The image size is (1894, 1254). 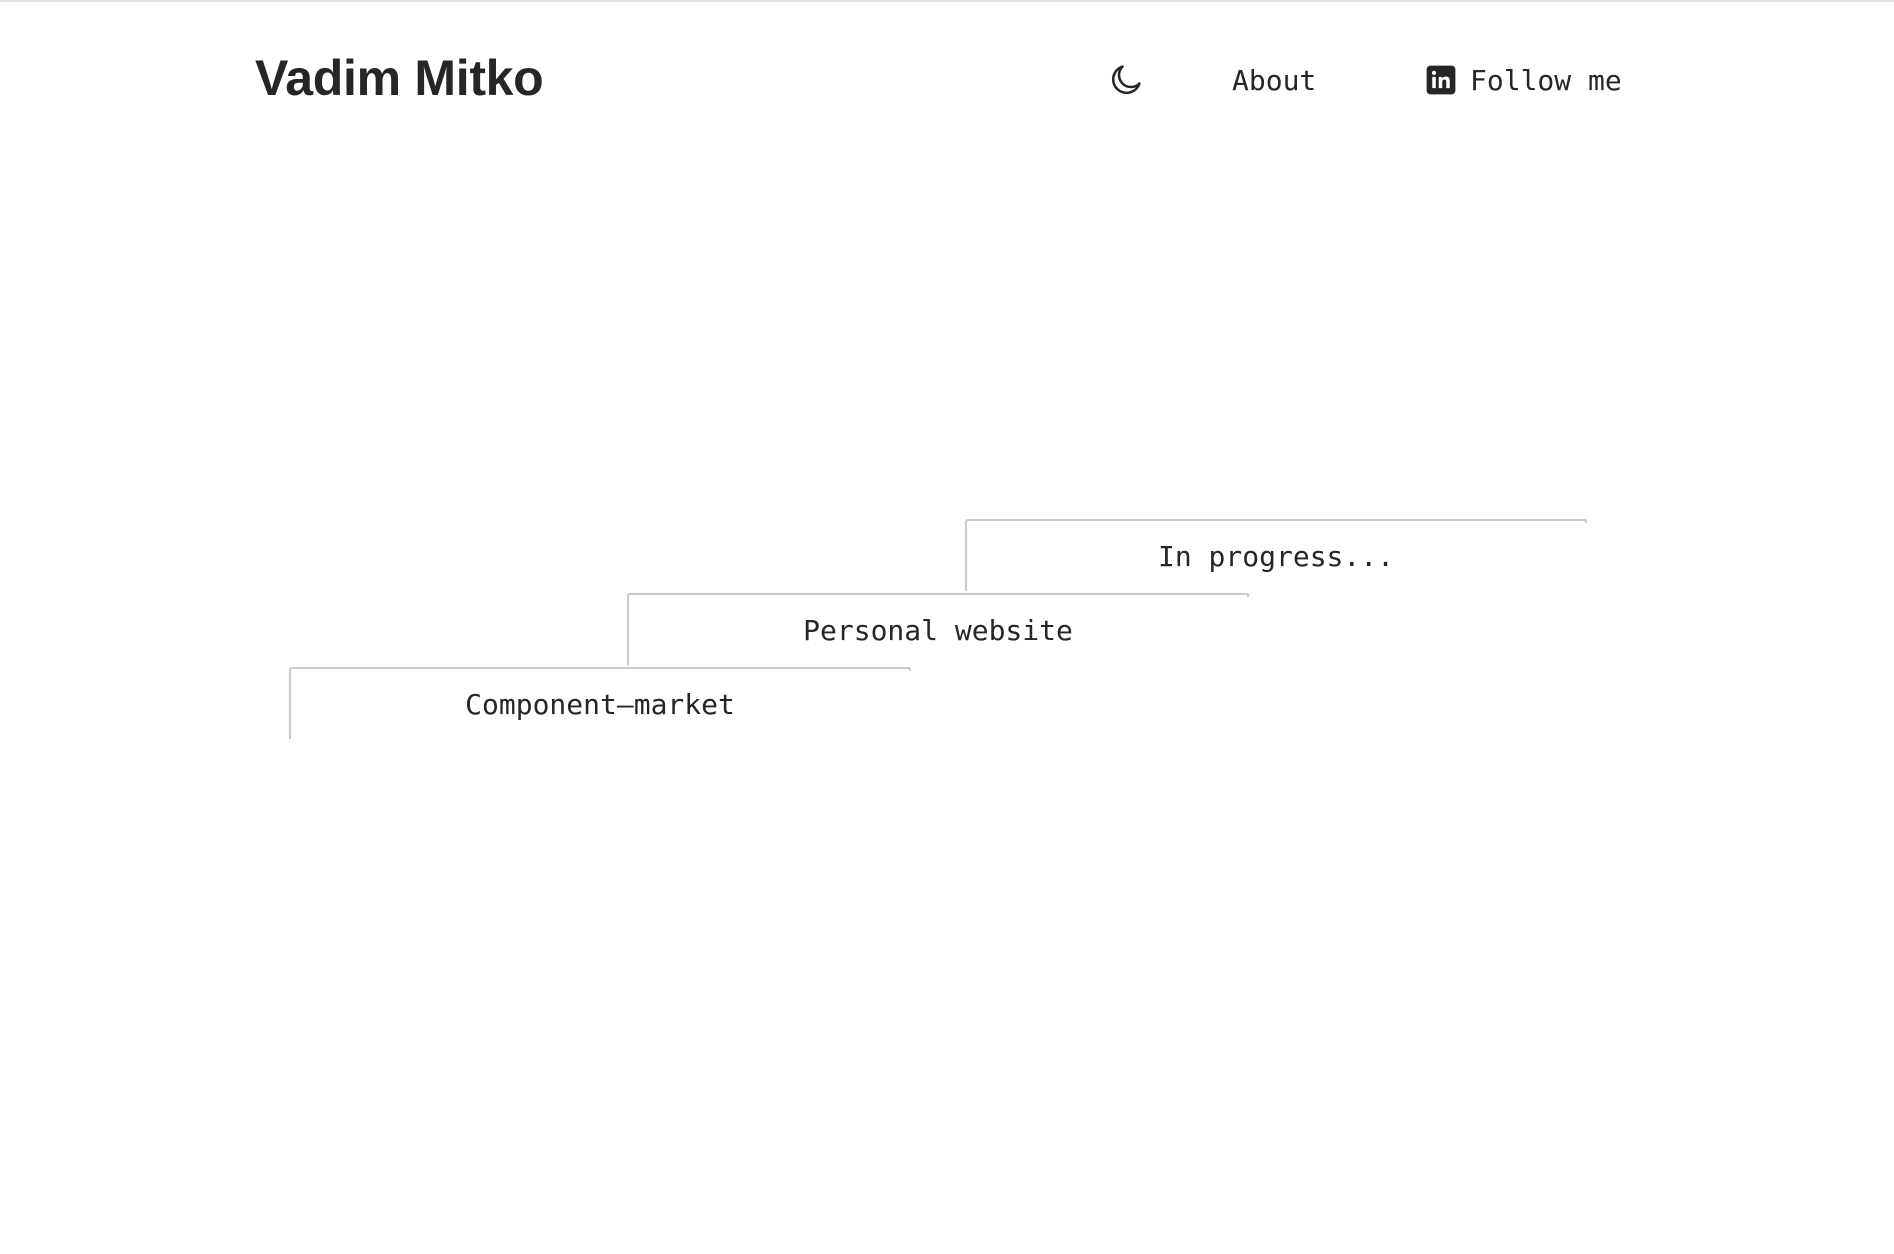 I want to click on moon-icon, so click(x=1126, y=80).